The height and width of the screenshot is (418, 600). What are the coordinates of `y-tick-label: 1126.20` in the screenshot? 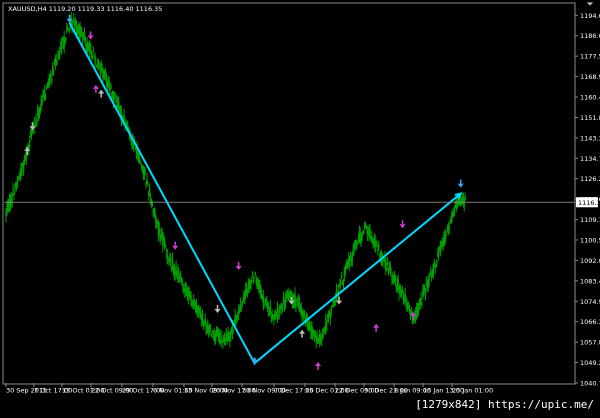 It's located at (590, 179).